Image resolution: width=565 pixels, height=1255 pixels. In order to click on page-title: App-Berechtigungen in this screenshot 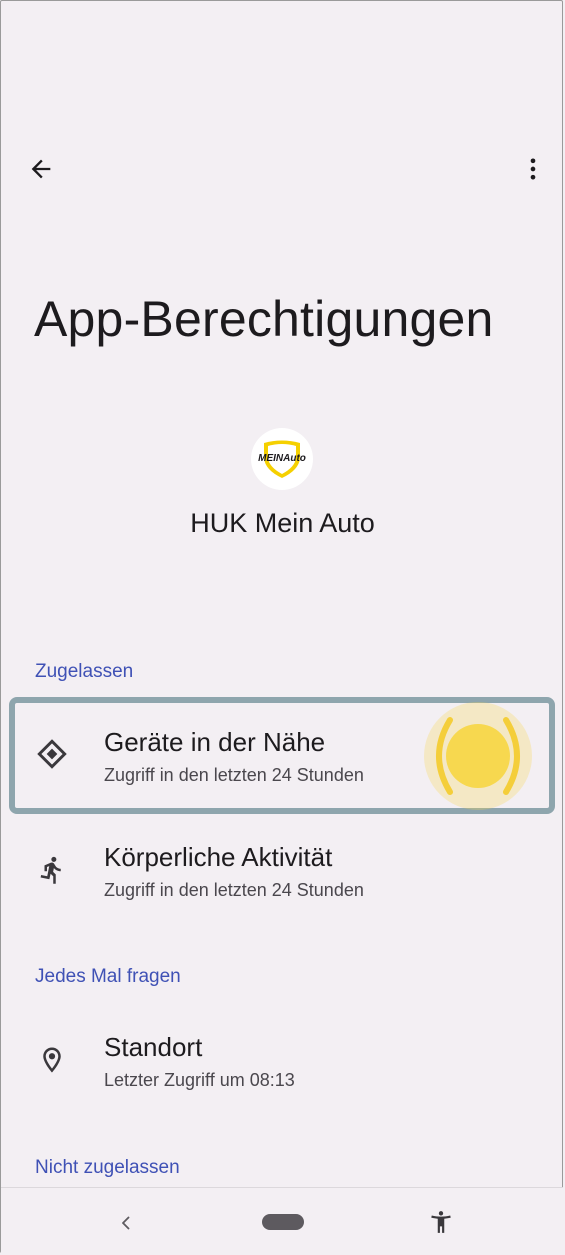, I will do `click(264, 319)`.